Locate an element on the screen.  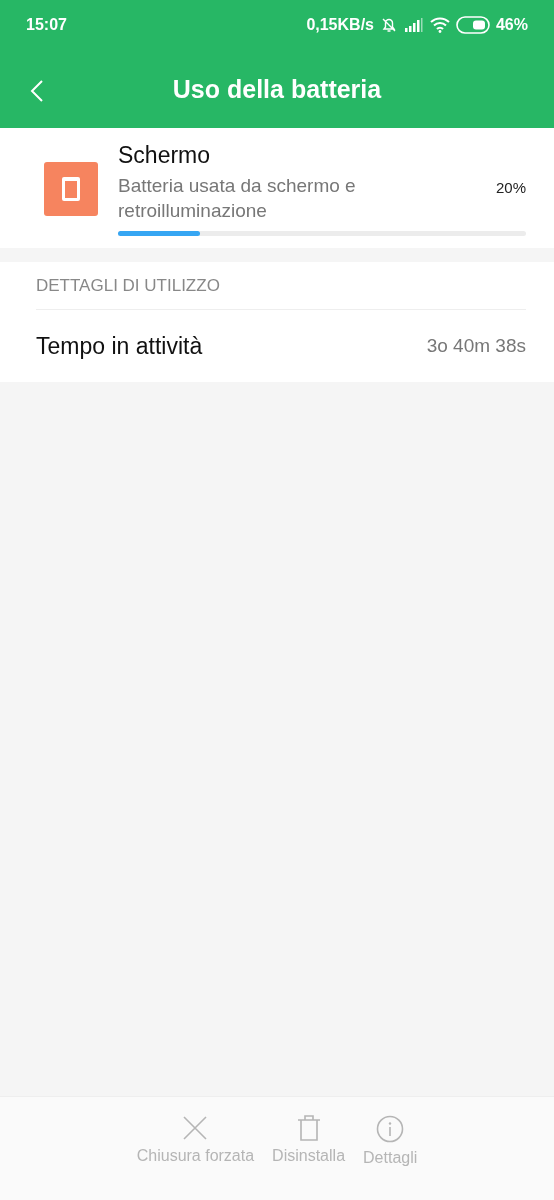
wifi-icon is located at coordinates (439, 25).